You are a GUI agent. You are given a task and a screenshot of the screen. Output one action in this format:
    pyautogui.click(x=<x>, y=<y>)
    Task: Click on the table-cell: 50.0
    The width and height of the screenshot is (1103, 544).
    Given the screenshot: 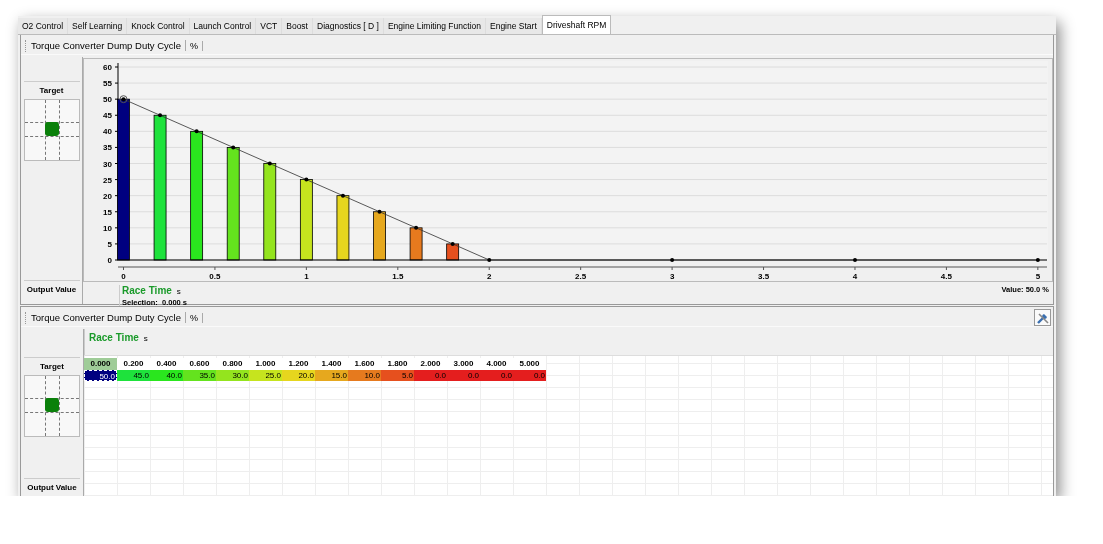 What is the action you would take?
    pyautogui.click(x=100, y=375)
    